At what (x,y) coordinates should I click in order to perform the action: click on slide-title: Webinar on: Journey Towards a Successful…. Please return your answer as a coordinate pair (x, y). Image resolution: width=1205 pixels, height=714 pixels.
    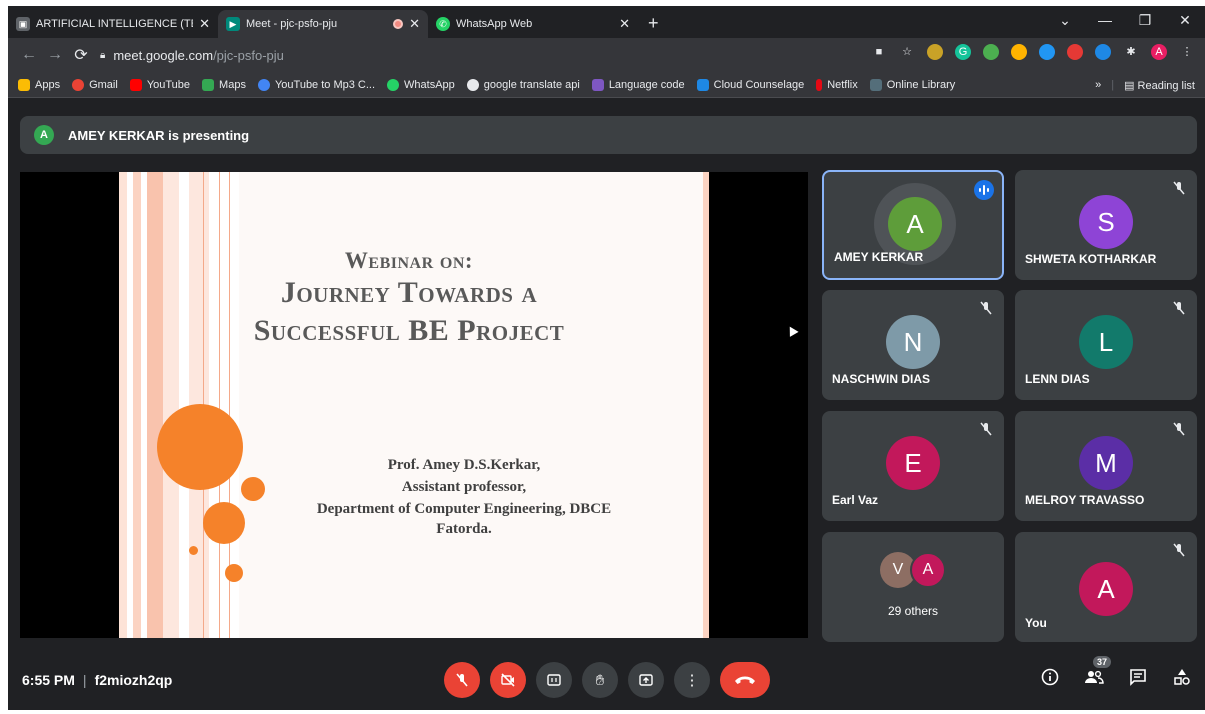
    Looking at the image, I should click on (409, 299).